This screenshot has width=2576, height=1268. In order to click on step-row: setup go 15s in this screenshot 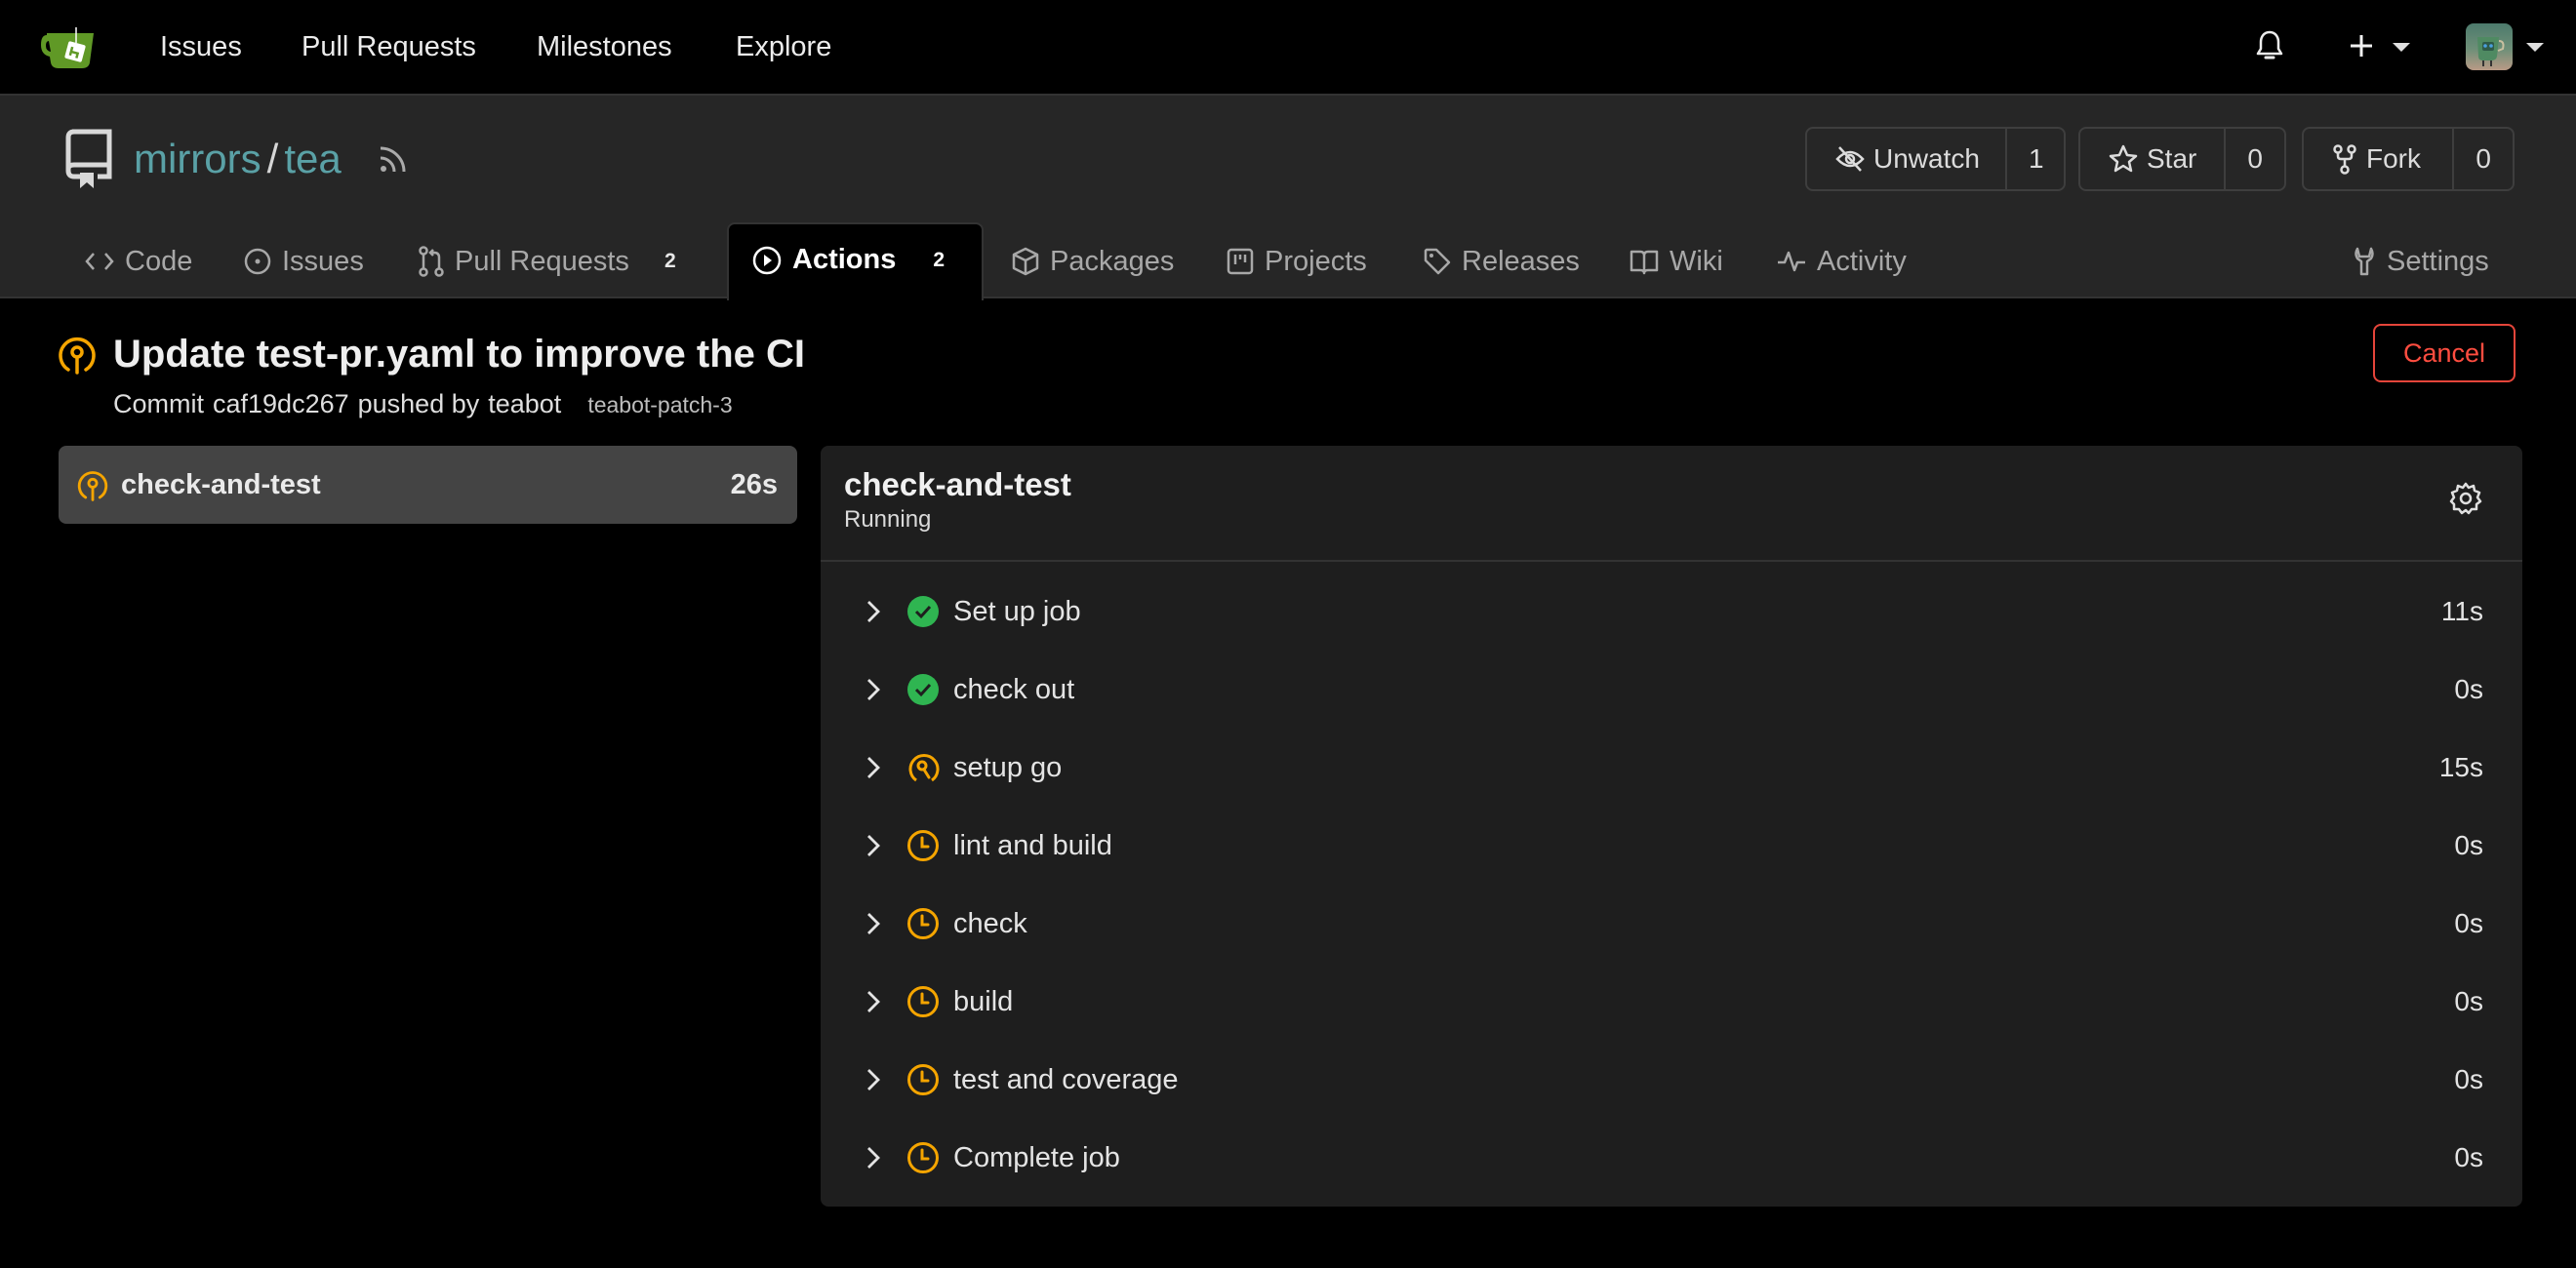, I will do `click(1671, 767)`.